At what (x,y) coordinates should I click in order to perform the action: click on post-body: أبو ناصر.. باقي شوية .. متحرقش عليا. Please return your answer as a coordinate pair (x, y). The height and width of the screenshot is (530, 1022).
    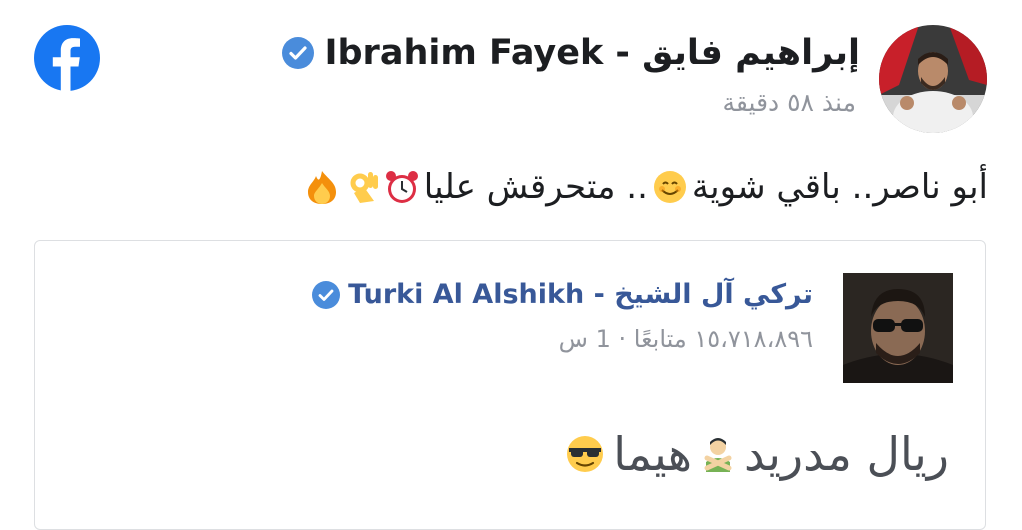
    Looking at the image, I should click on (646, 187).